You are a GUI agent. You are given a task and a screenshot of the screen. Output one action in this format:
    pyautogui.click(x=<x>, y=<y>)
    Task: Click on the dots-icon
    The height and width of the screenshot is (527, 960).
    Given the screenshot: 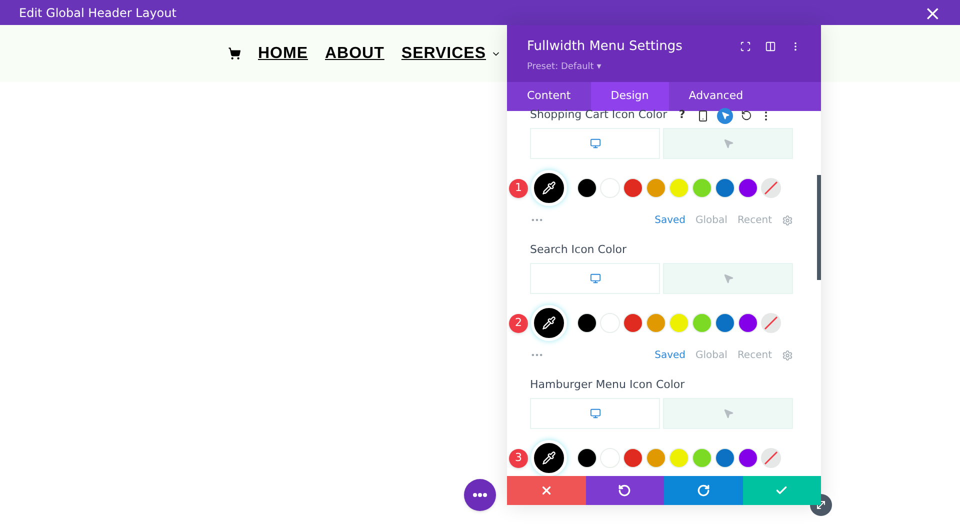 What is the action you would take?
    pyautogui.click(x=480, y=495)
    